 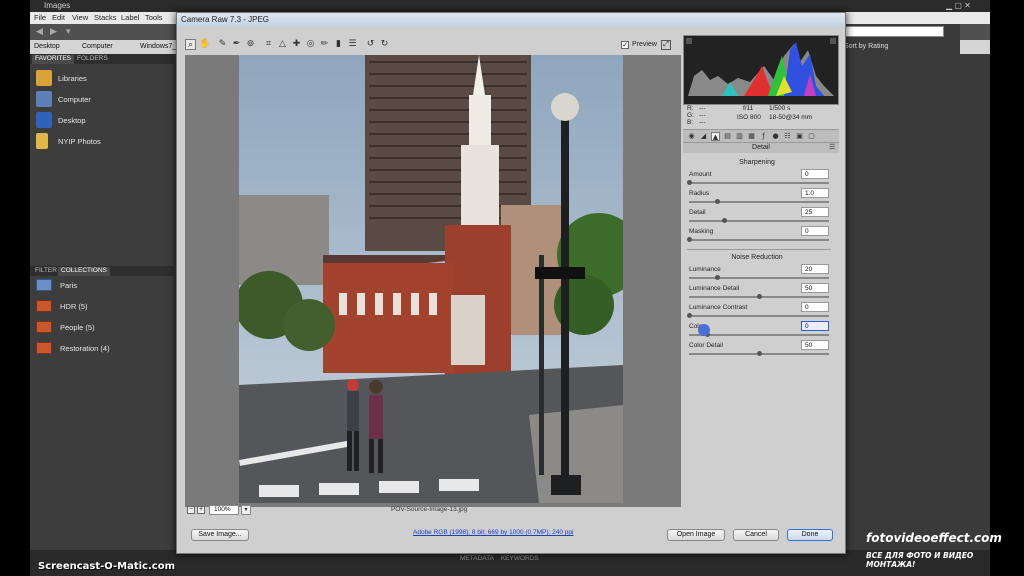 What do you see at coordinates (154, 17) in the screenshot?
I see `menu-tools: Tools` at bounding box center [154, 17].